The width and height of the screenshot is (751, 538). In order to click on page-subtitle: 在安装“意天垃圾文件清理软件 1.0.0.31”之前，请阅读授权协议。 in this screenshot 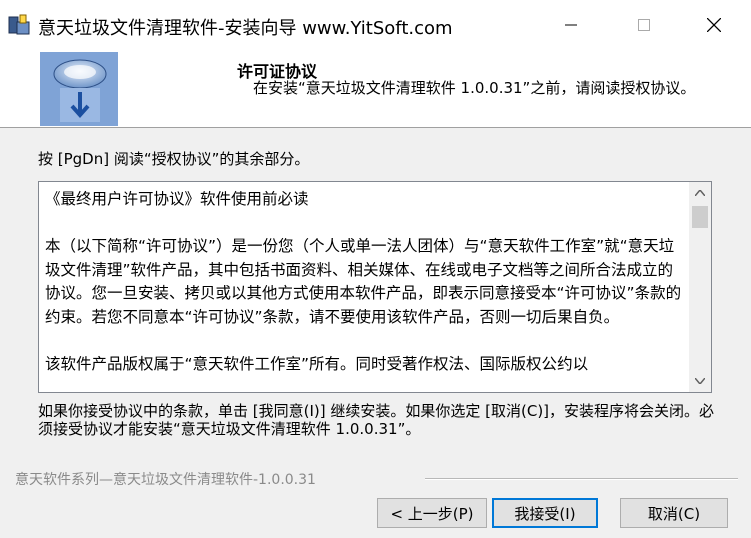, I will do `click(474, 88)`.